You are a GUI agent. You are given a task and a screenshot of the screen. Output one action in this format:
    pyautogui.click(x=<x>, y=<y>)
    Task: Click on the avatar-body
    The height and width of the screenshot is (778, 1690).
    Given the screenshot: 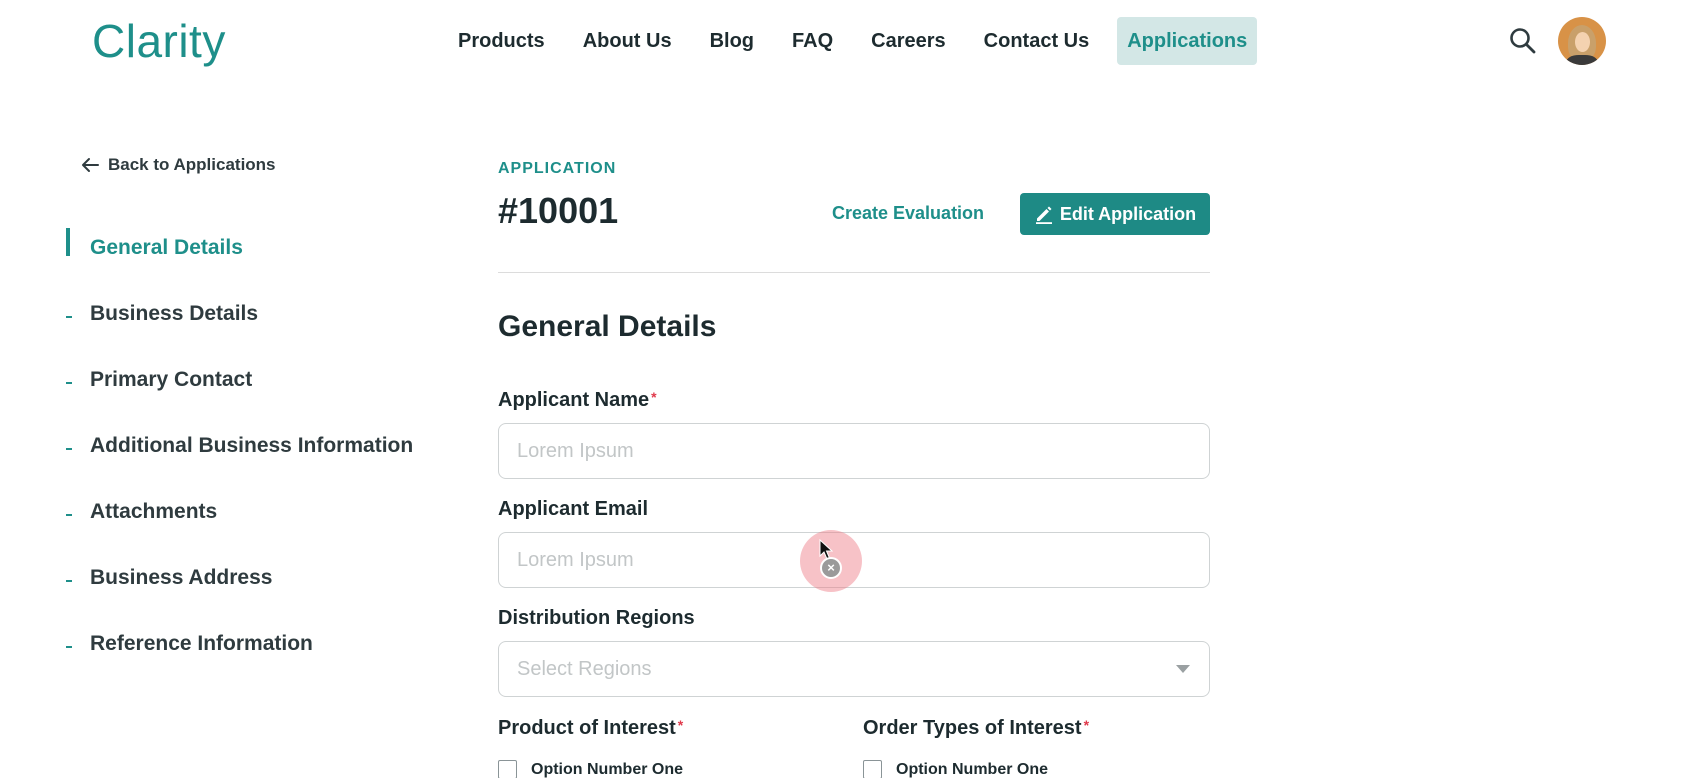 What is the action you would take?
    pyautogui.click(x=1582, y=60)
    